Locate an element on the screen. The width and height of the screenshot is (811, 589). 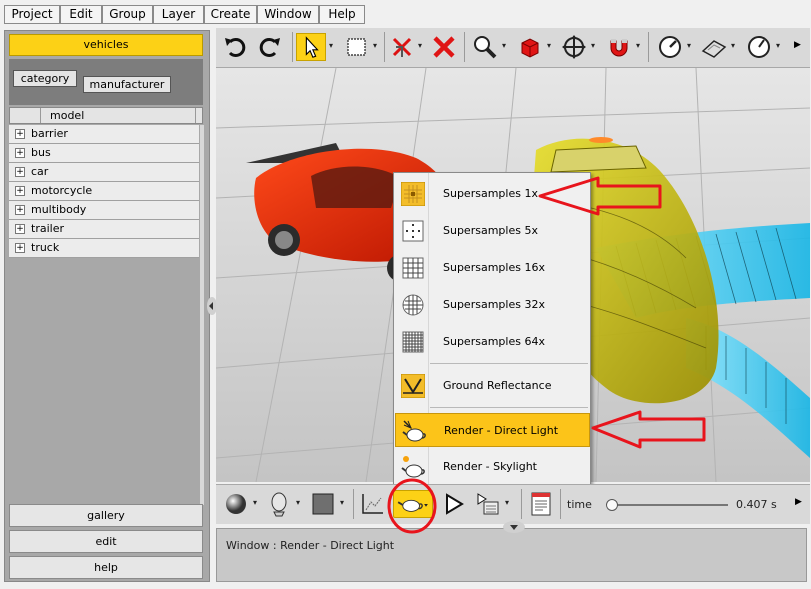
gallery-button: gallery is located at coordinates (106, 515).